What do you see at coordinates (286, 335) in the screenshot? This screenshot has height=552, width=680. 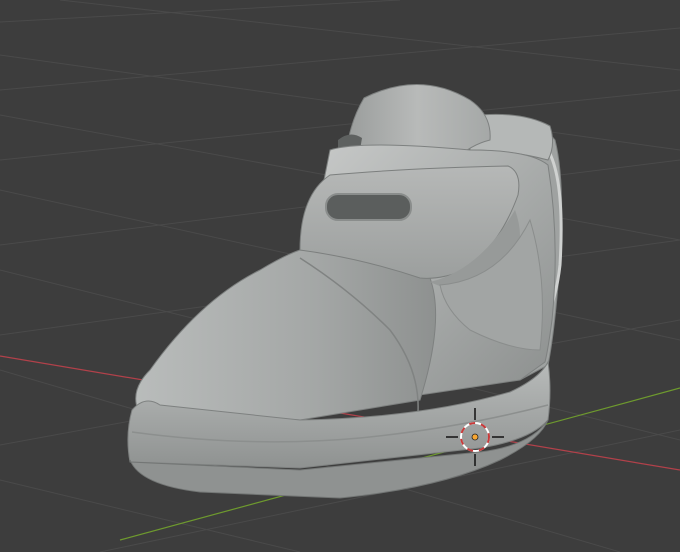 I see `shoe-toe-box` at bounding box center [286, 335].